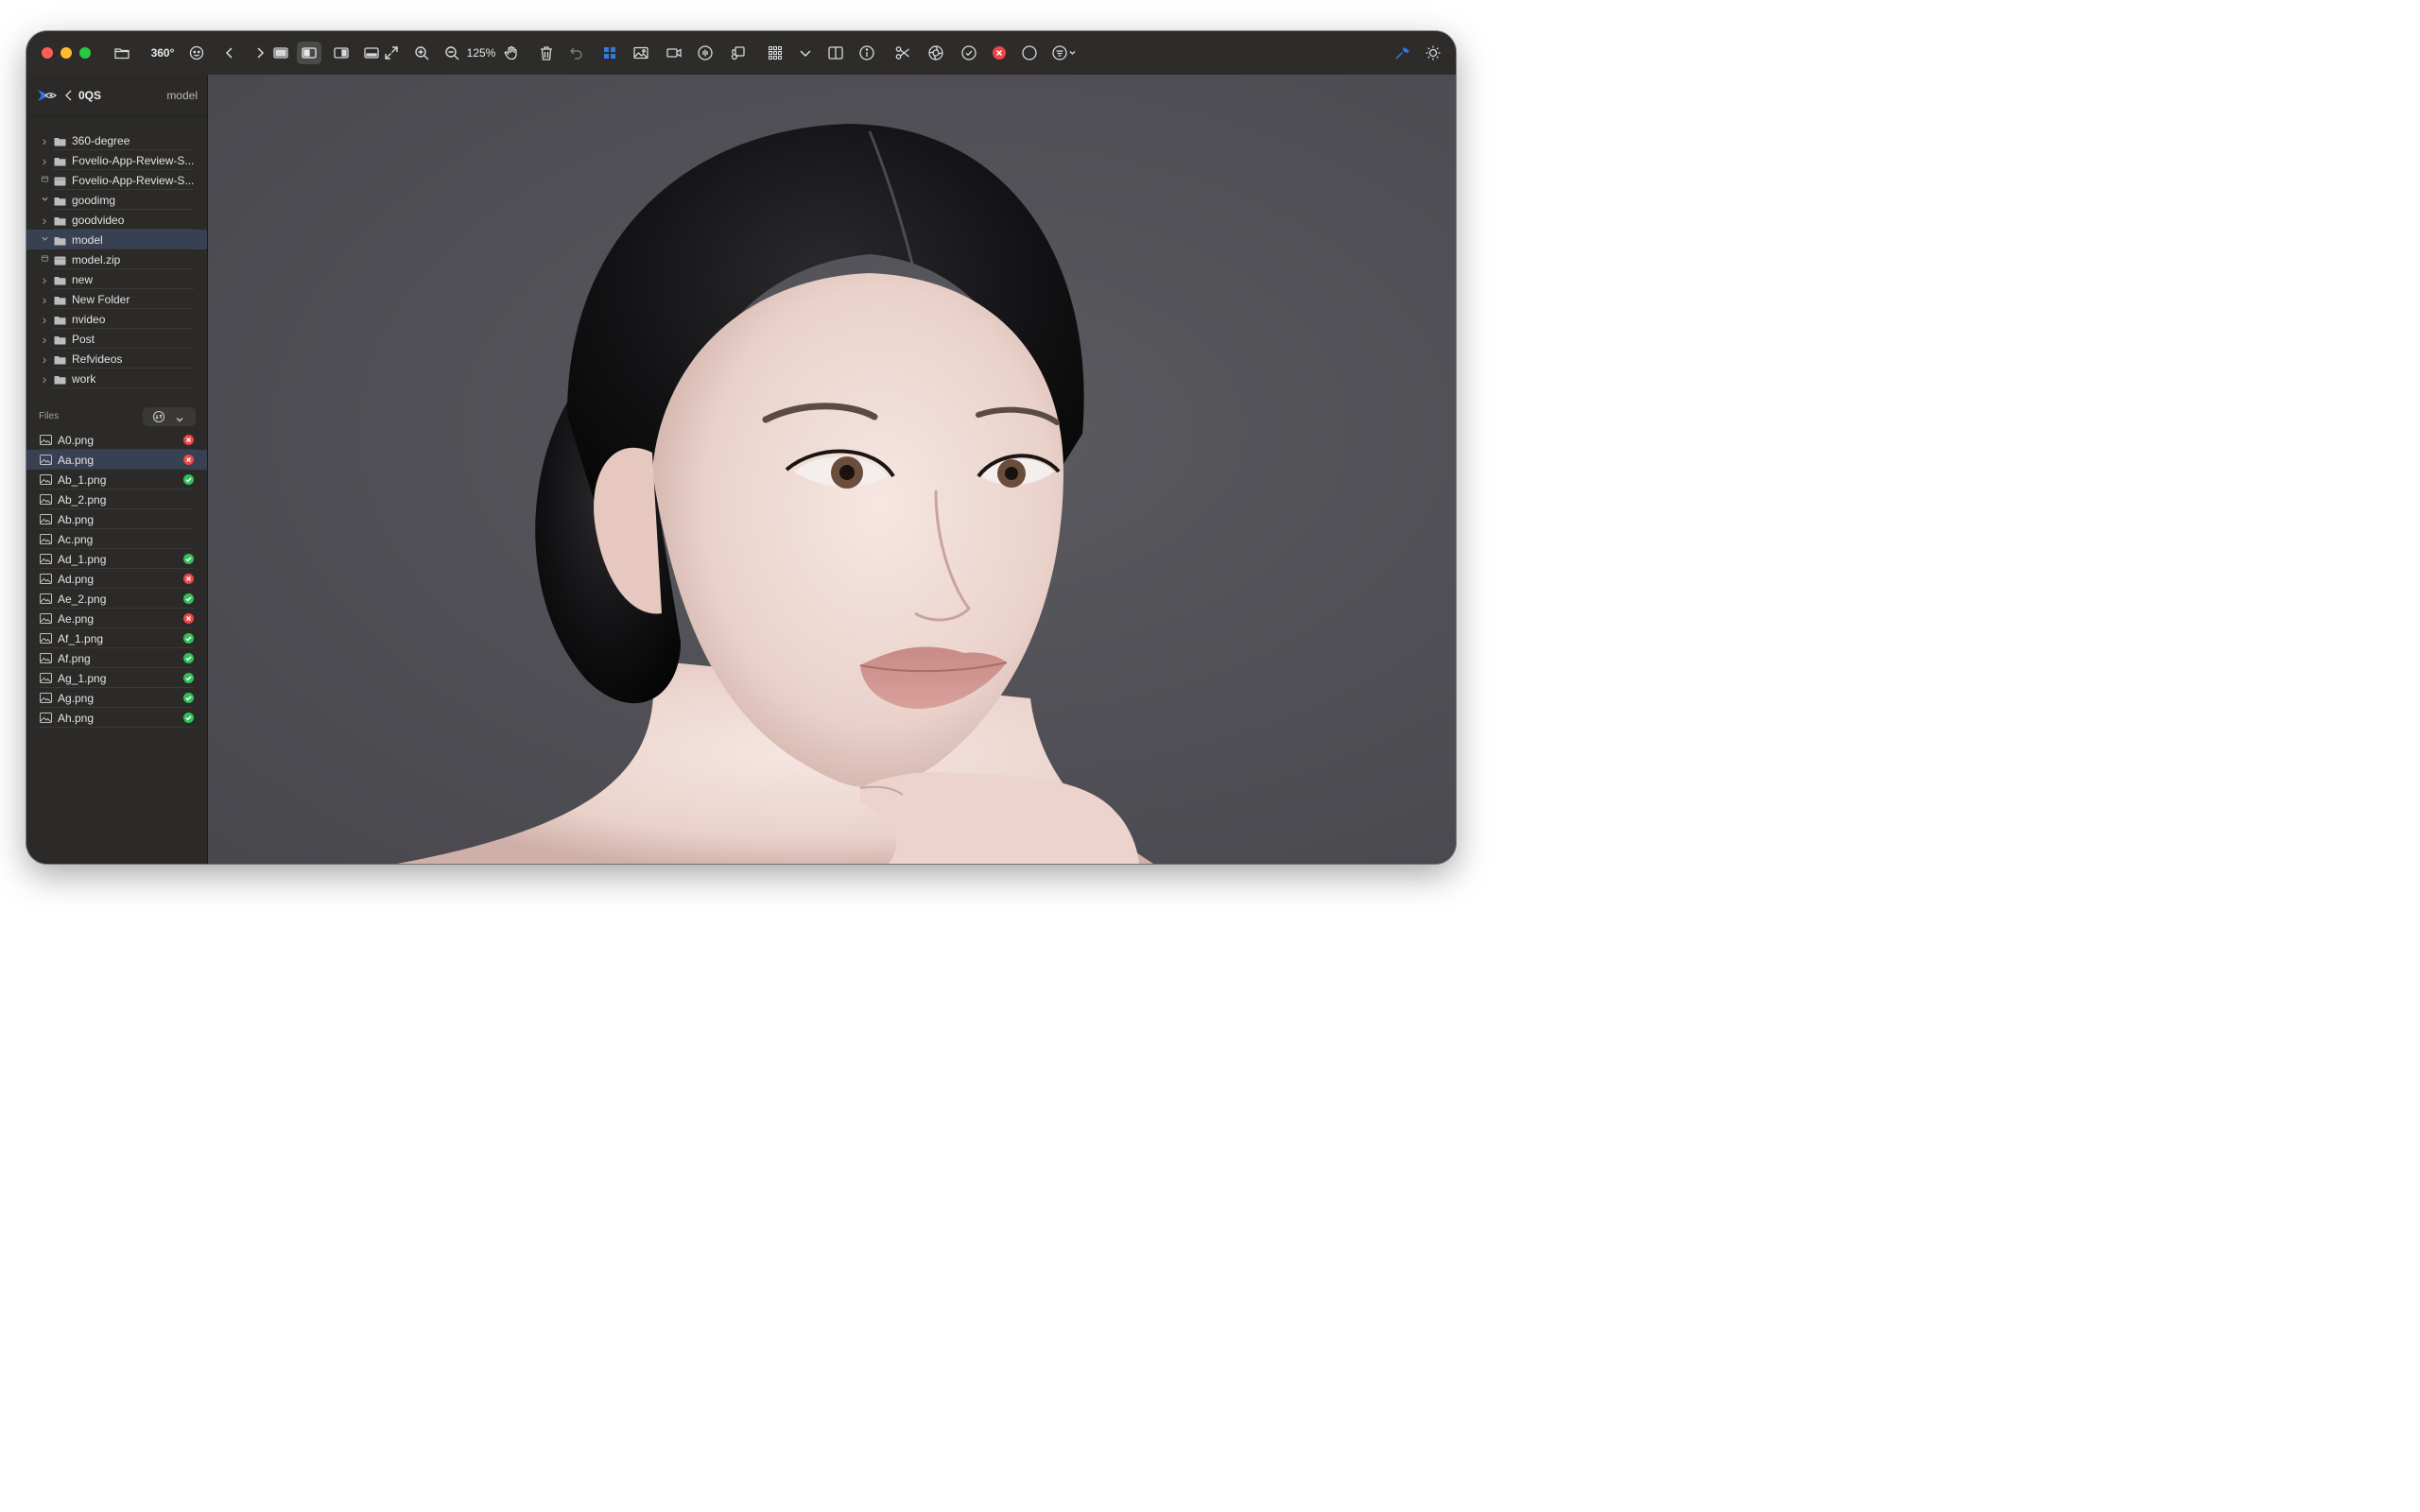  I want to click on folder-row: › Refvideos, so click(116, 359).